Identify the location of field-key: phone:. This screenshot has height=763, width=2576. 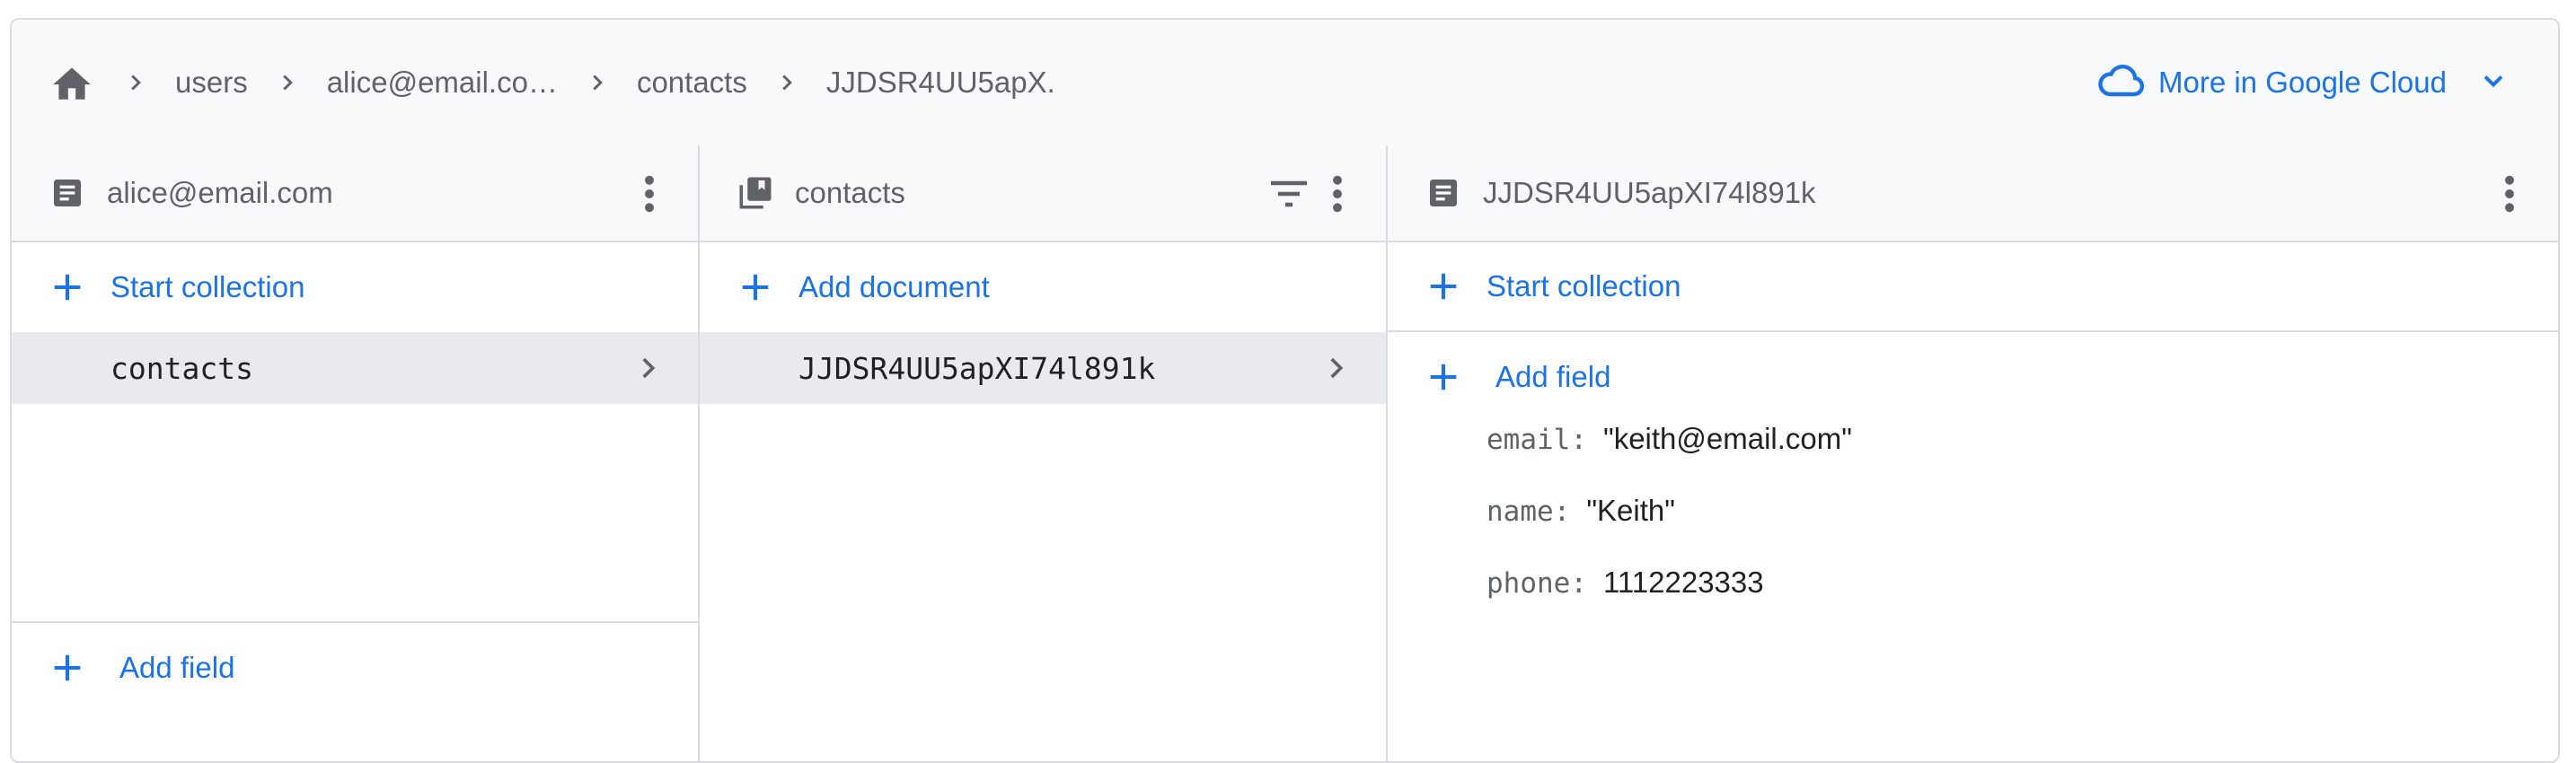
(1536, 584).